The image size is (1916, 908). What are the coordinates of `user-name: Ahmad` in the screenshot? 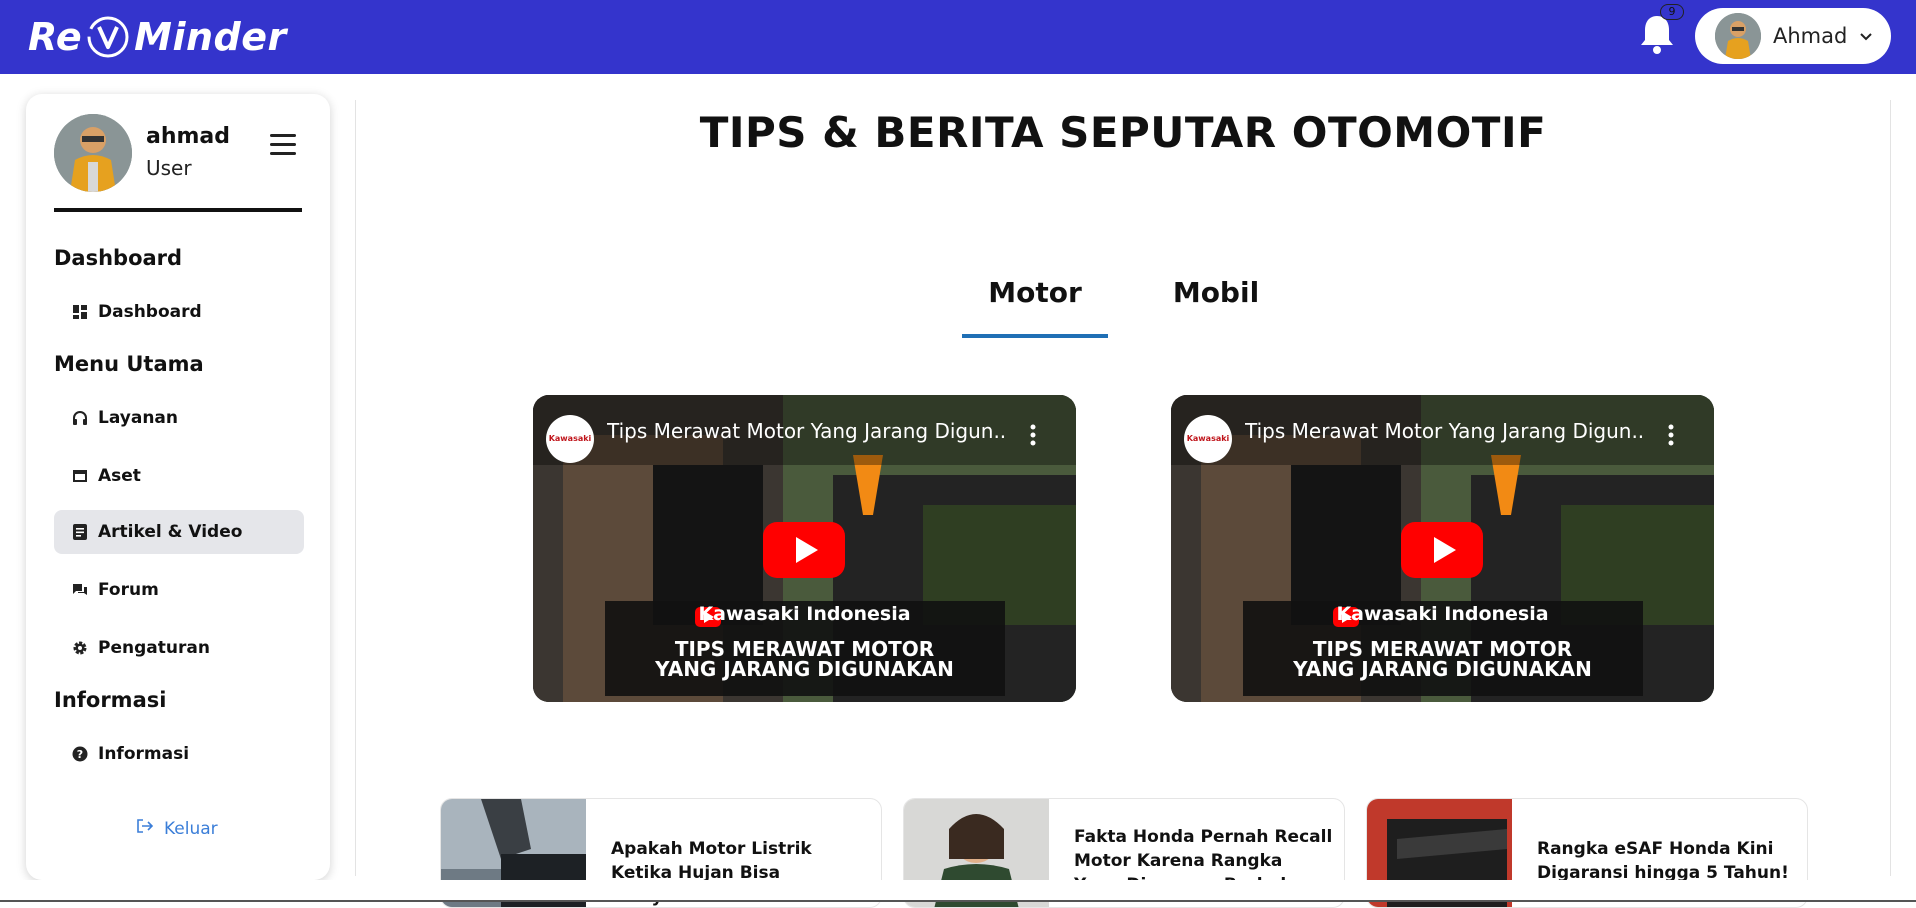 It's located at (1810, 36).